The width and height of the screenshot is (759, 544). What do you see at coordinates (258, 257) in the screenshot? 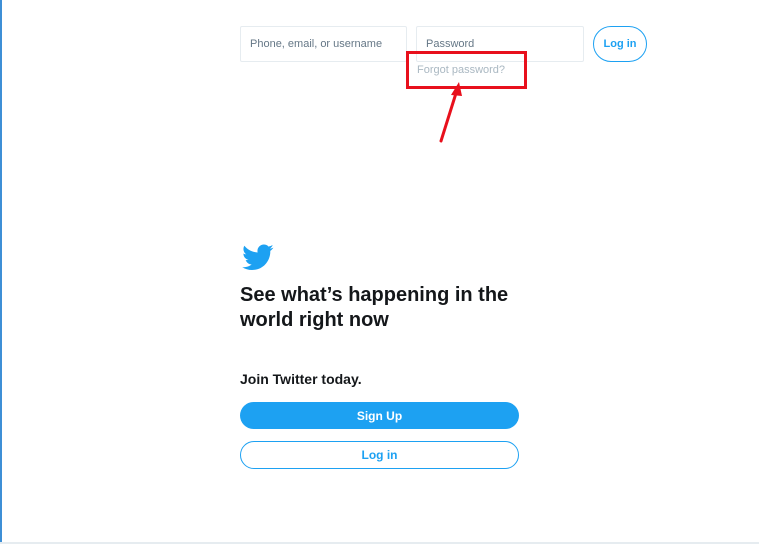
I see `twitter-bird-icon` at bounding box center [258, 257].